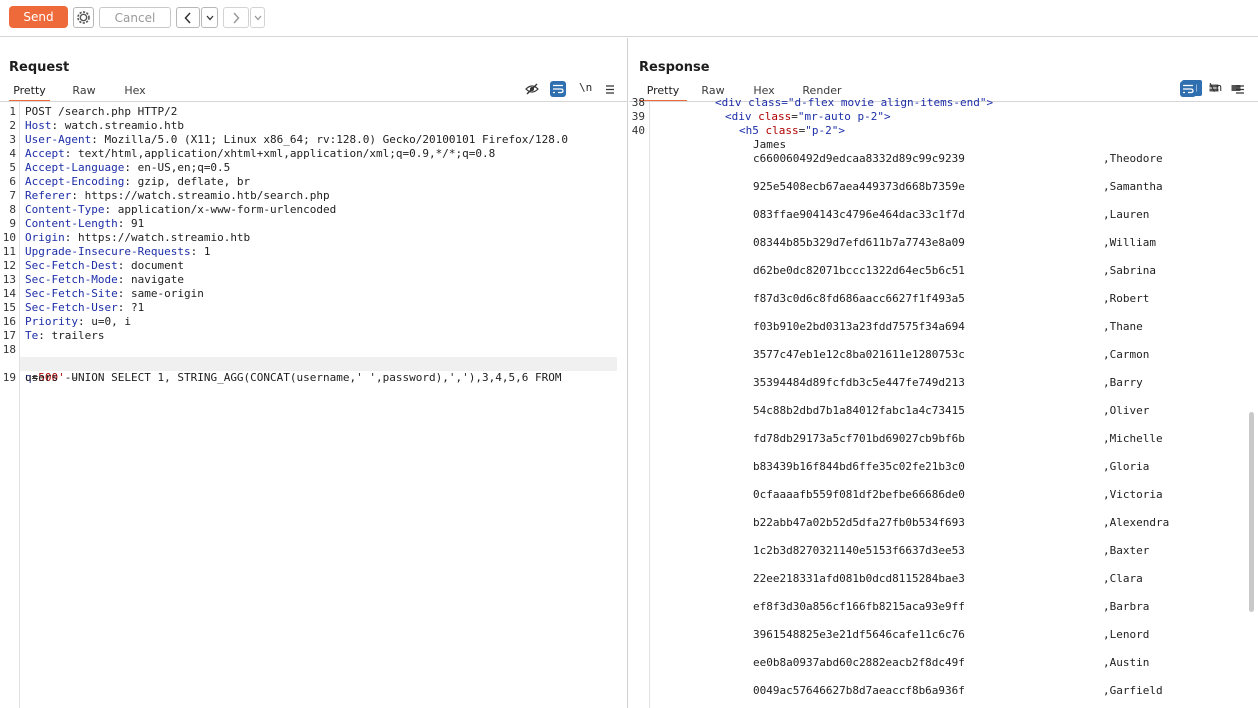 The height and width of the screenshot is (708, 1258). What do you see at coordinates (859, 438) in the screenshot?
I see `password-hash: fd78db29173a5cf701bd69027cb9bf6b` at bounding box center [859, 438].